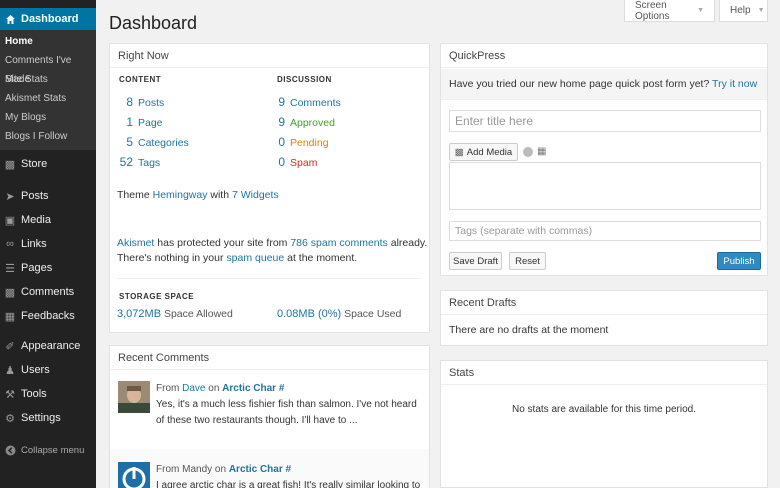  What do you see at coordinates (10, 346) in the screenshot?
I see `brush-icon: ✐` at bounding box center [10, 346].